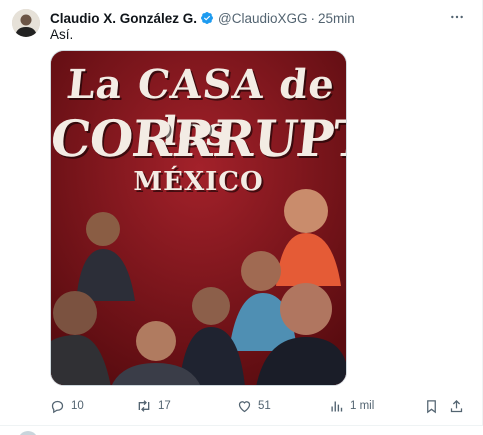 The image size is (483, 435). I want to click on retweet-icon, so click(144, 406).